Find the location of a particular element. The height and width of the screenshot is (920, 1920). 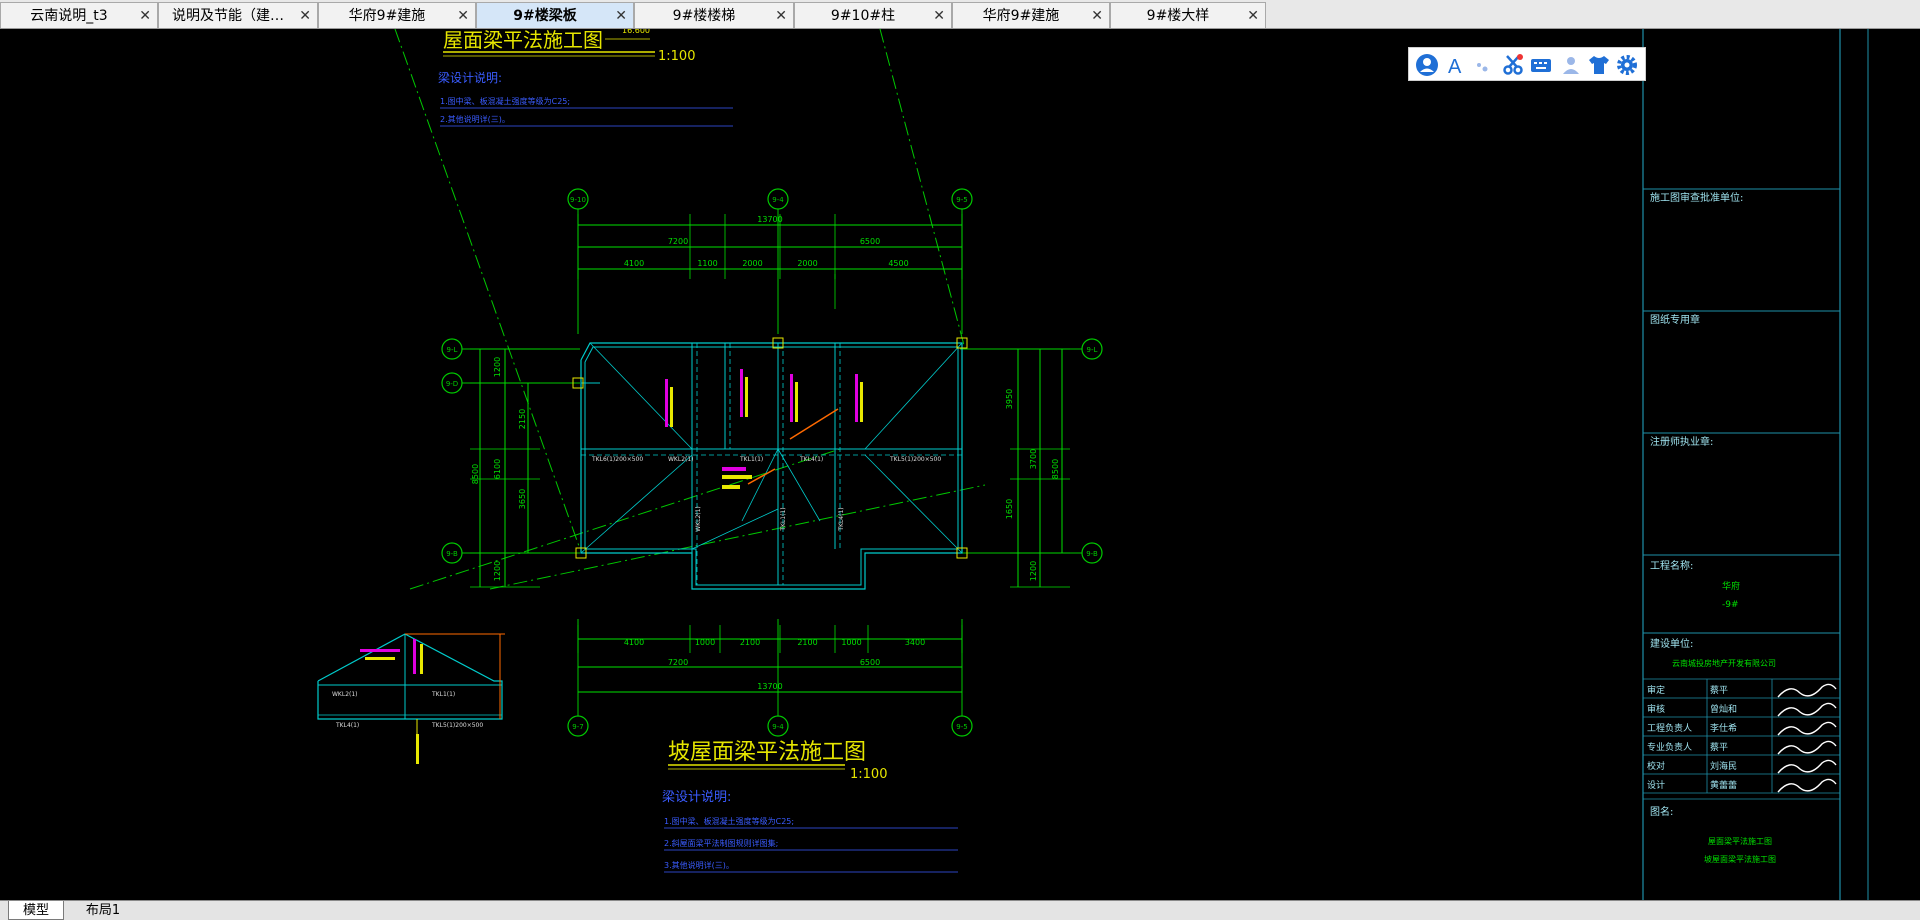

project-name: 华府 is located at coordinates (1731, 586).